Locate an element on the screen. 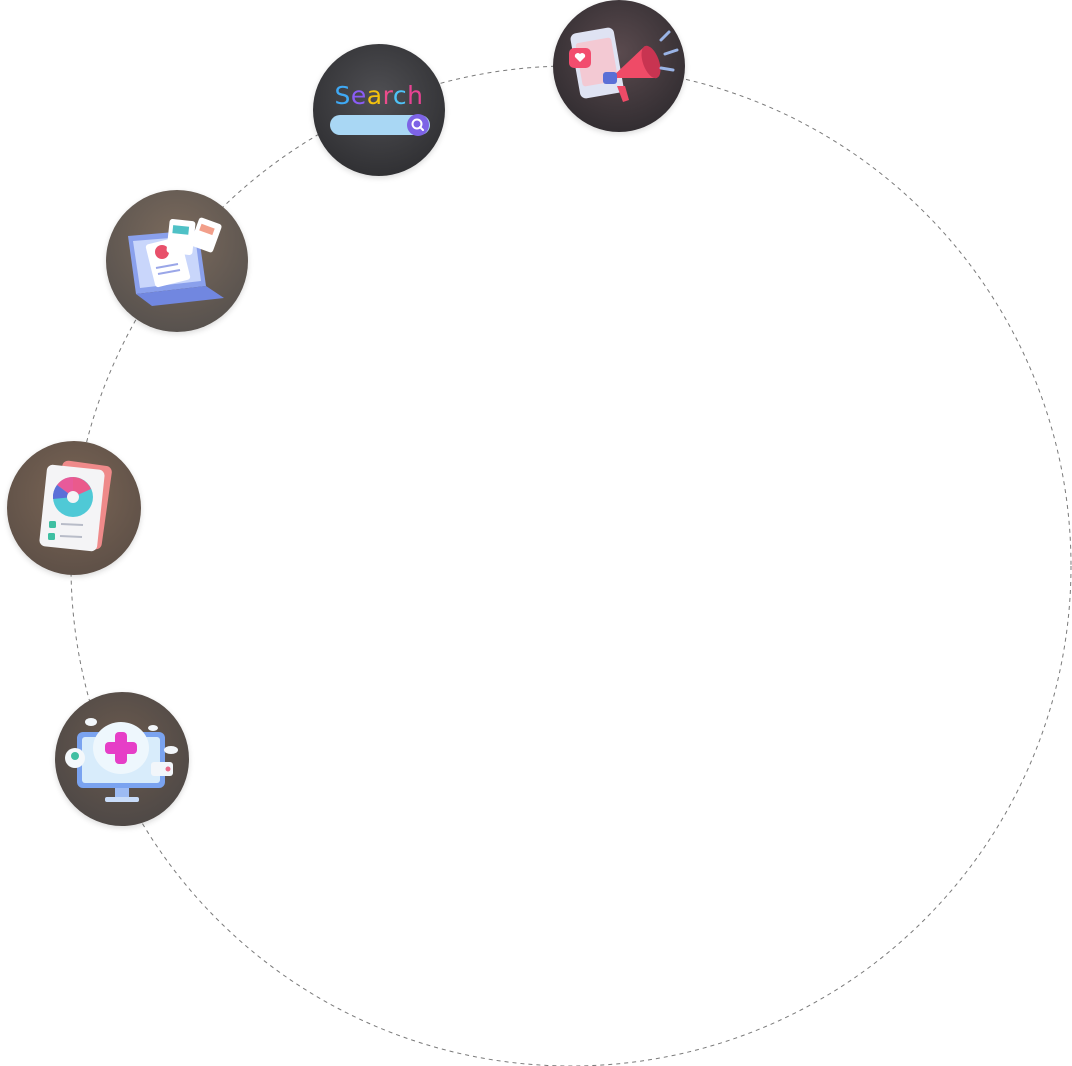 The height and width of the screenshot is (1066, 1072). search-letter: e is located at coordinates (359, 95).